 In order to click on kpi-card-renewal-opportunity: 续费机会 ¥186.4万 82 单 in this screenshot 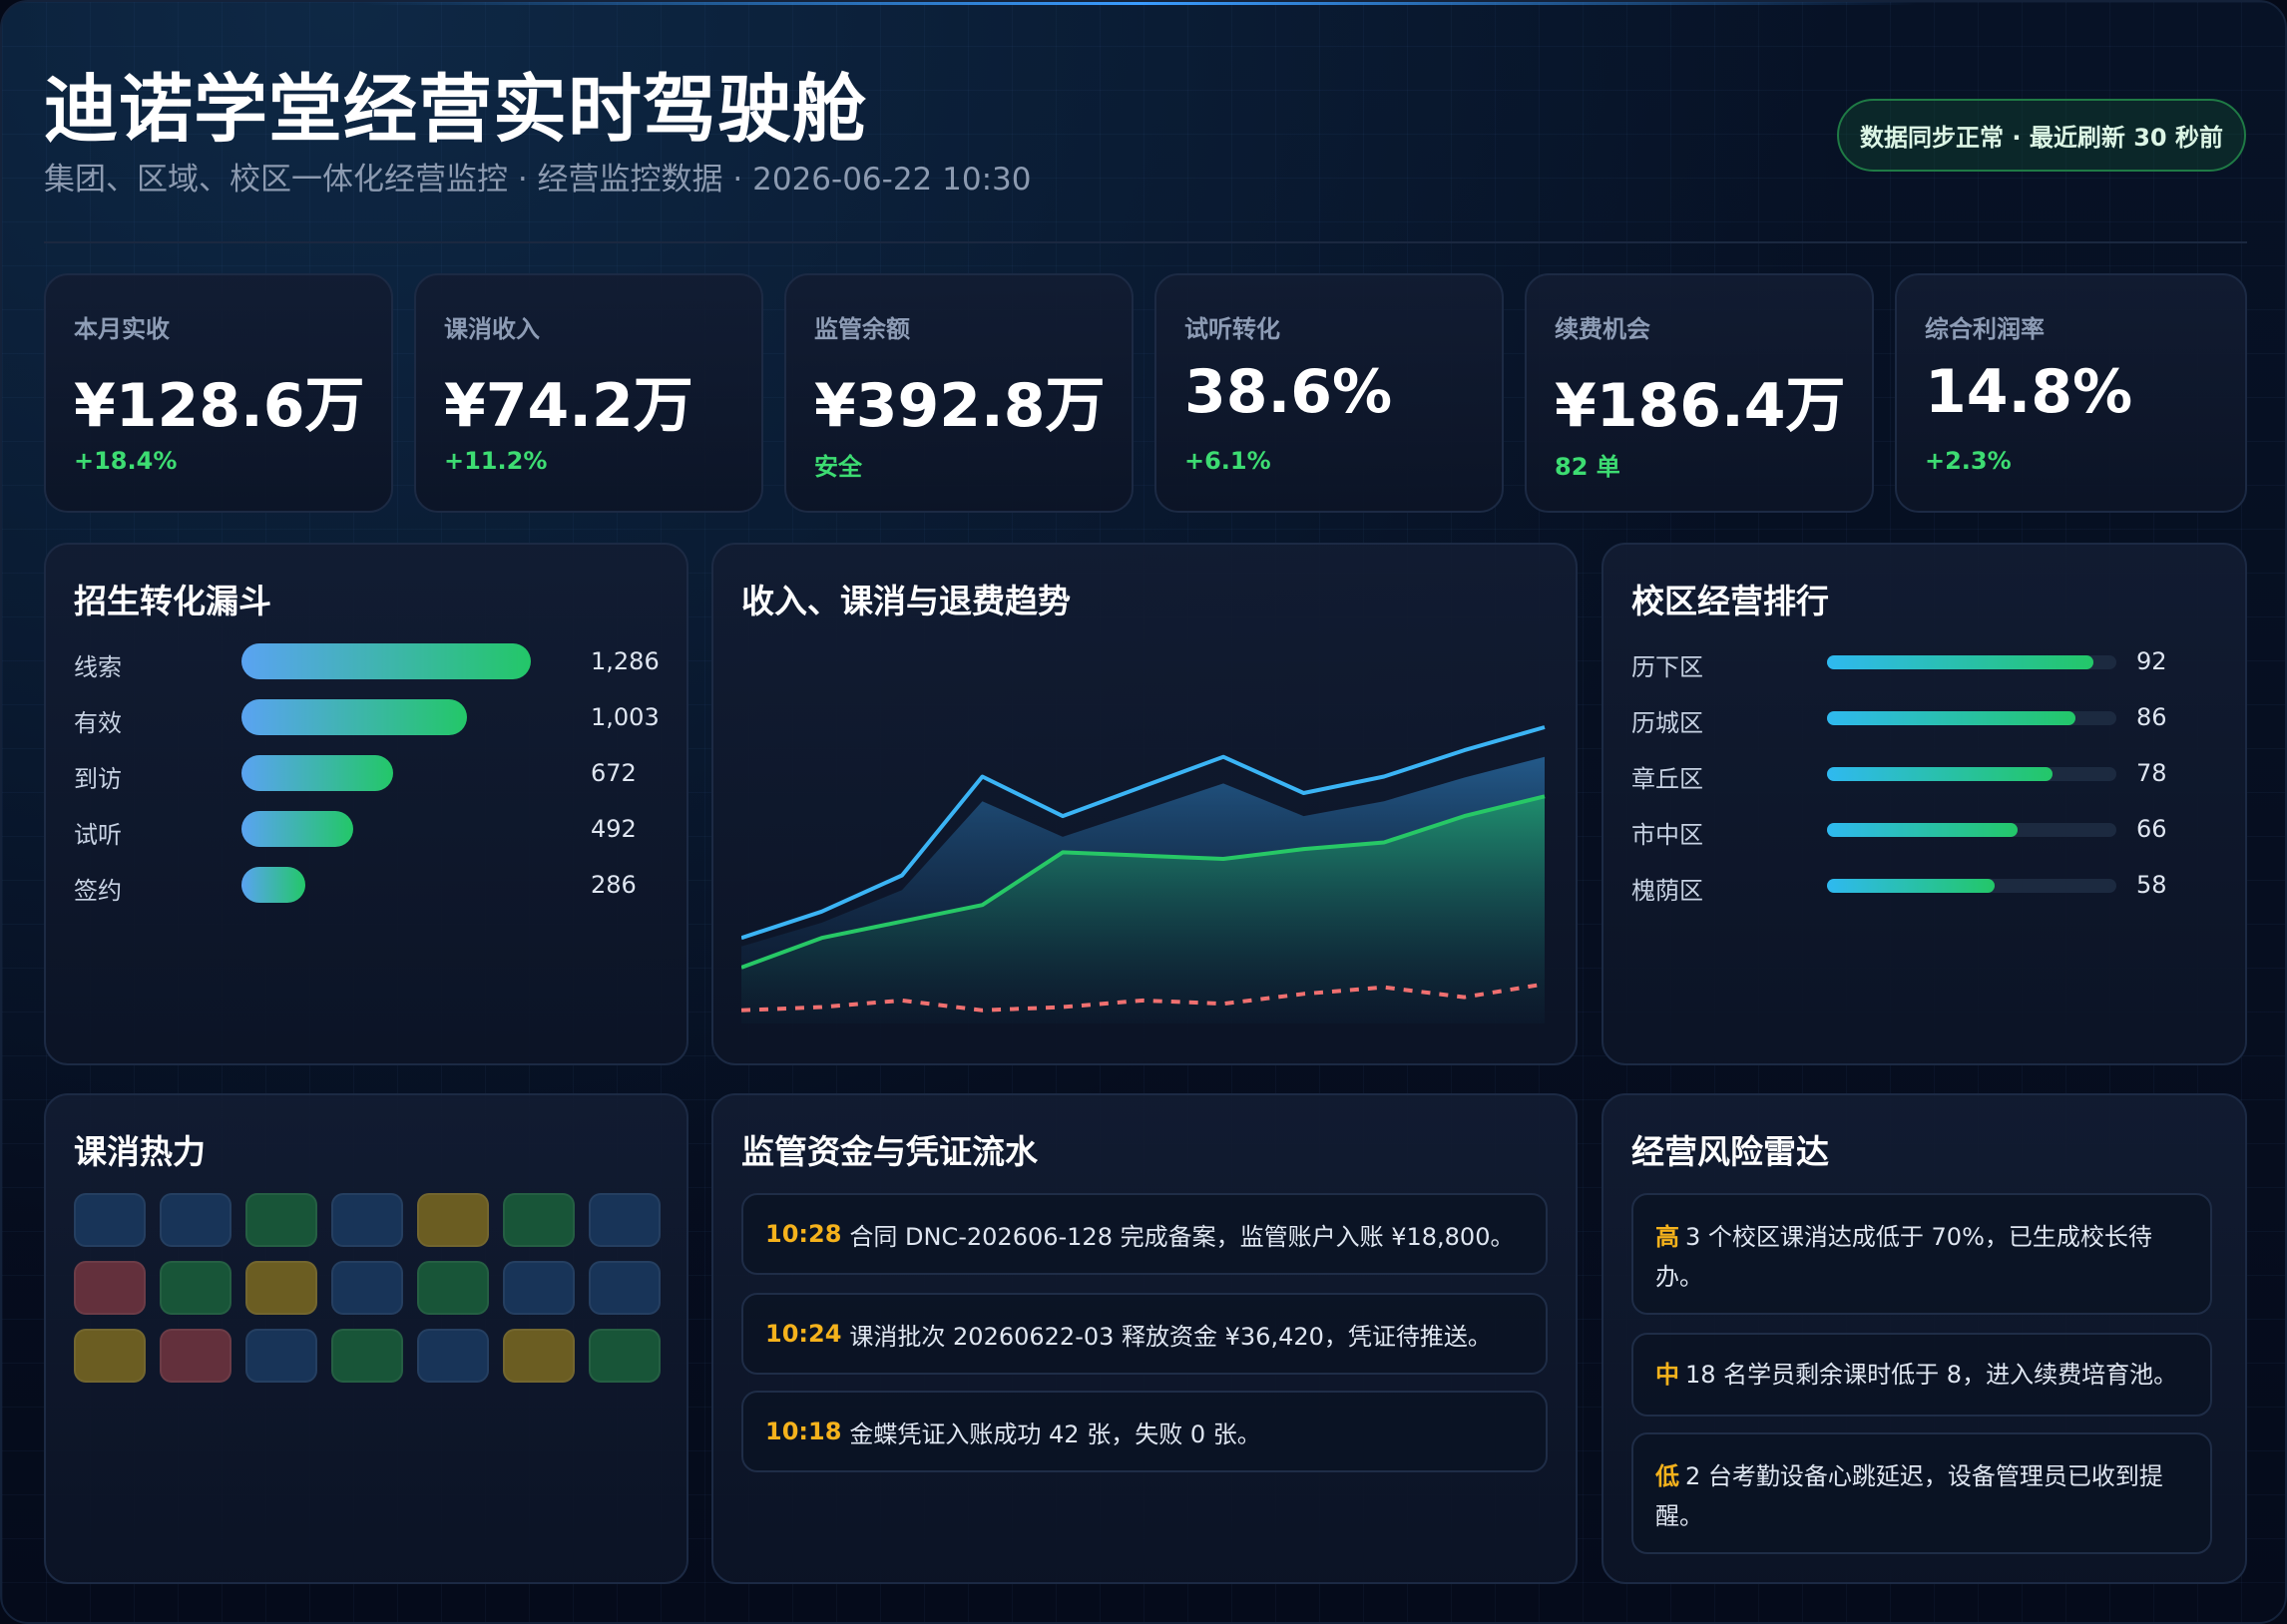, I will do `click(1699, 393)`.